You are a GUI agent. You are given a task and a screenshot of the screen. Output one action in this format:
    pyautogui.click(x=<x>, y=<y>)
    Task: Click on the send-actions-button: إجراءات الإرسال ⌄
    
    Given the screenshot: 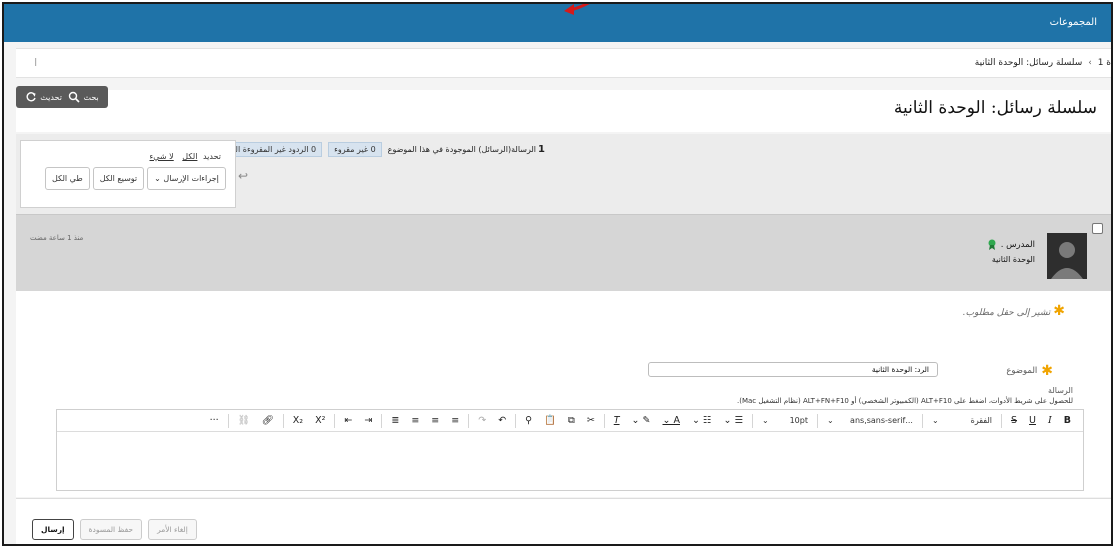 What is the action you would take?
    pyautogui.click(x=186, y=178)
    